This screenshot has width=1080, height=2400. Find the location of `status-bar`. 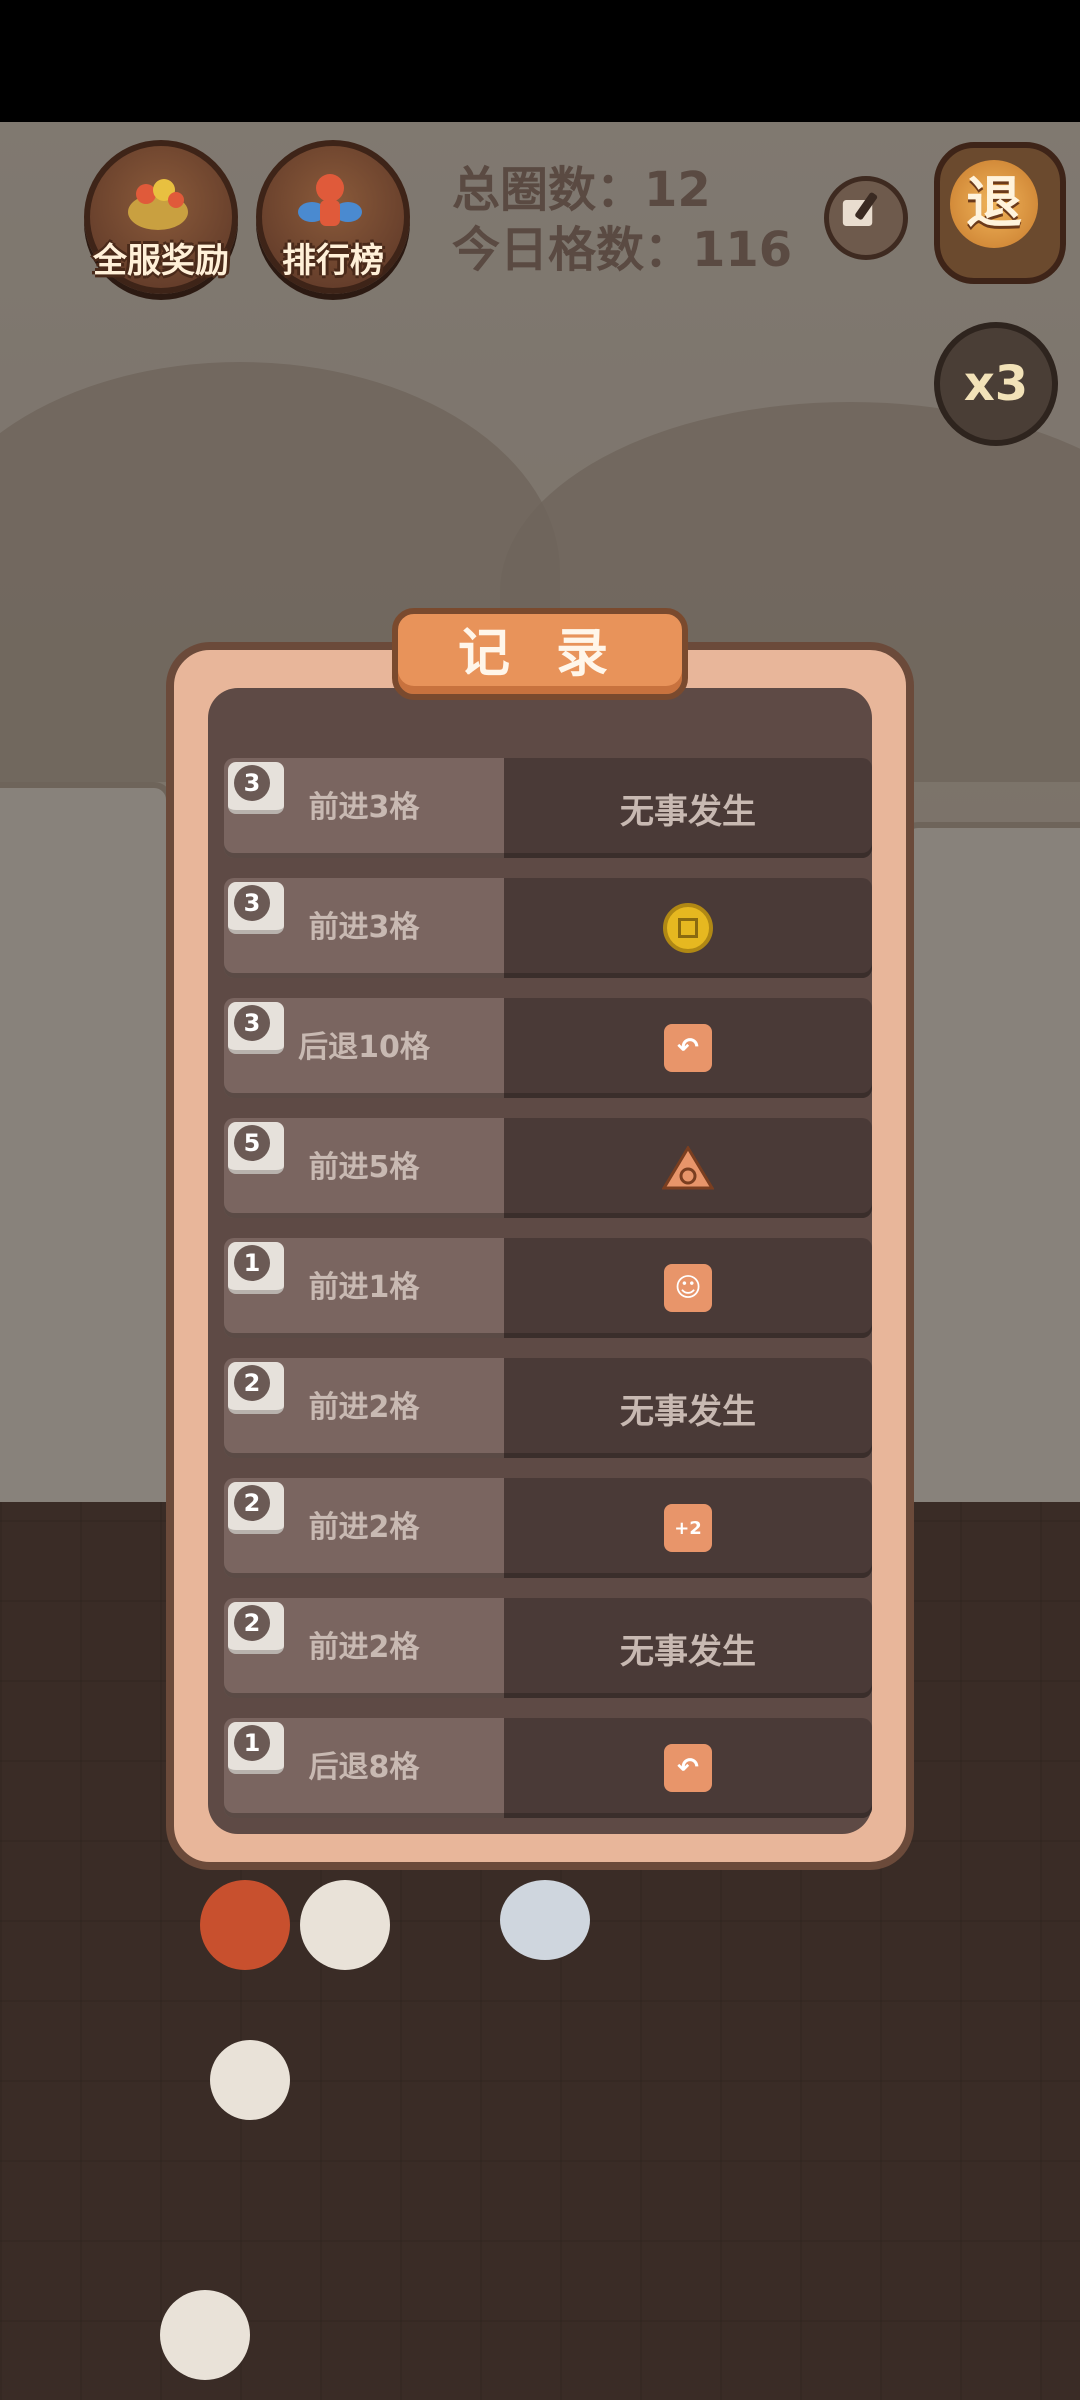

status-bar is located at coordinates (540, 61).